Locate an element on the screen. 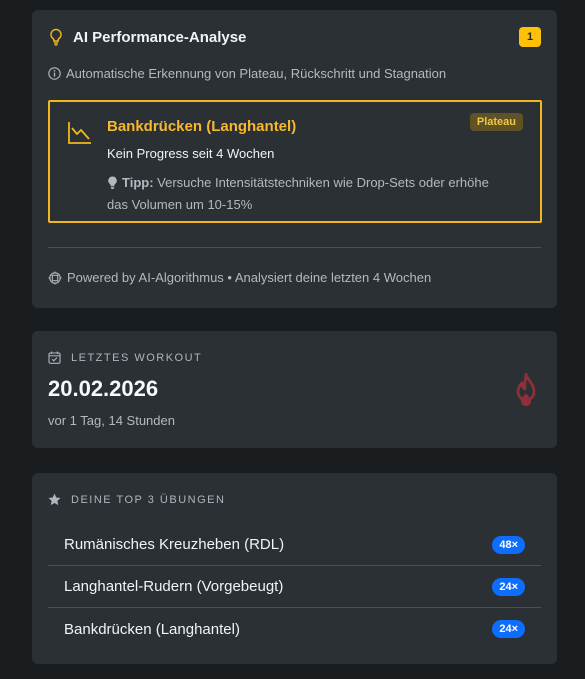  info-icon is located at coordinates (54, 73).